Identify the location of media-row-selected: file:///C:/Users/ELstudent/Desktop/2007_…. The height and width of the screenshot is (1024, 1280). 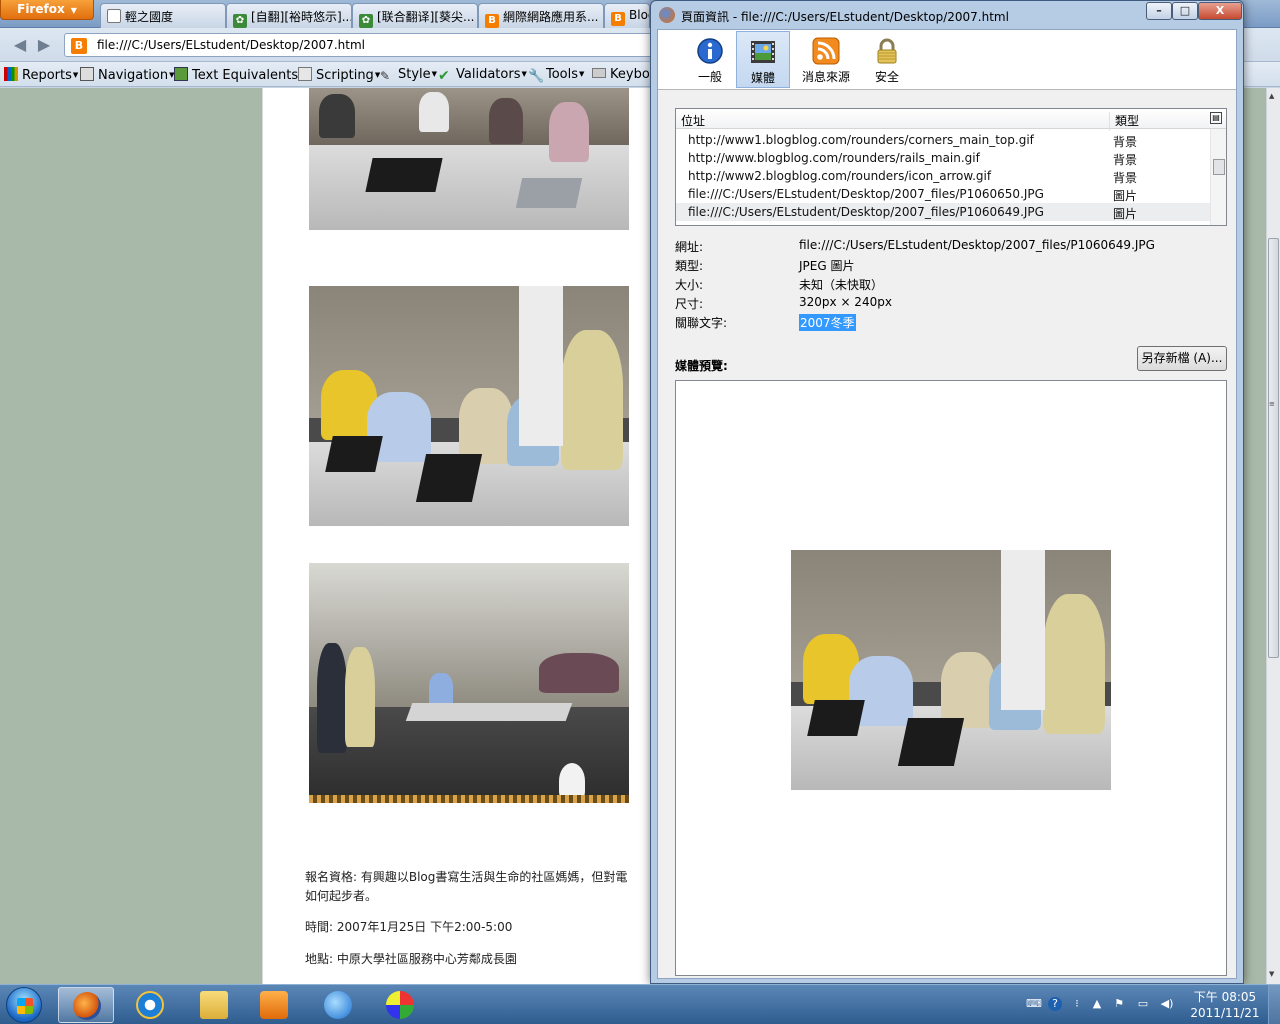
(943, 212).